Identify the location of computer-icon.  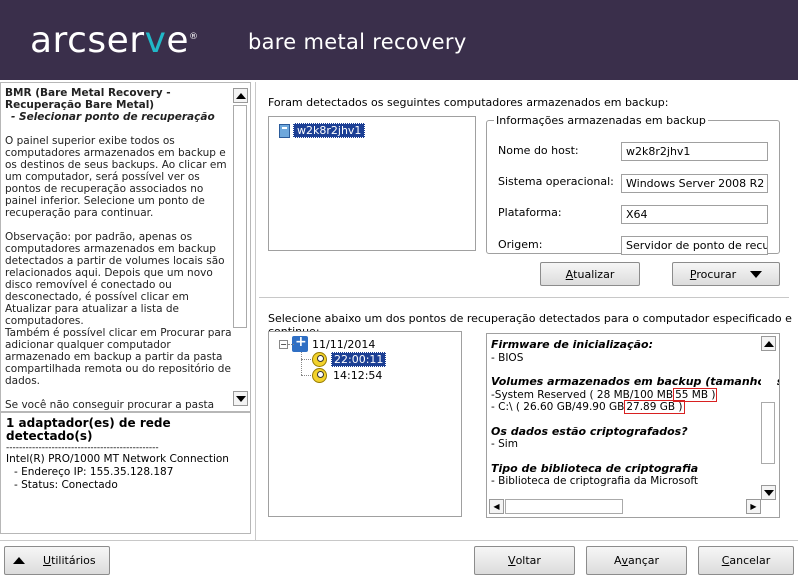
(284, 130).